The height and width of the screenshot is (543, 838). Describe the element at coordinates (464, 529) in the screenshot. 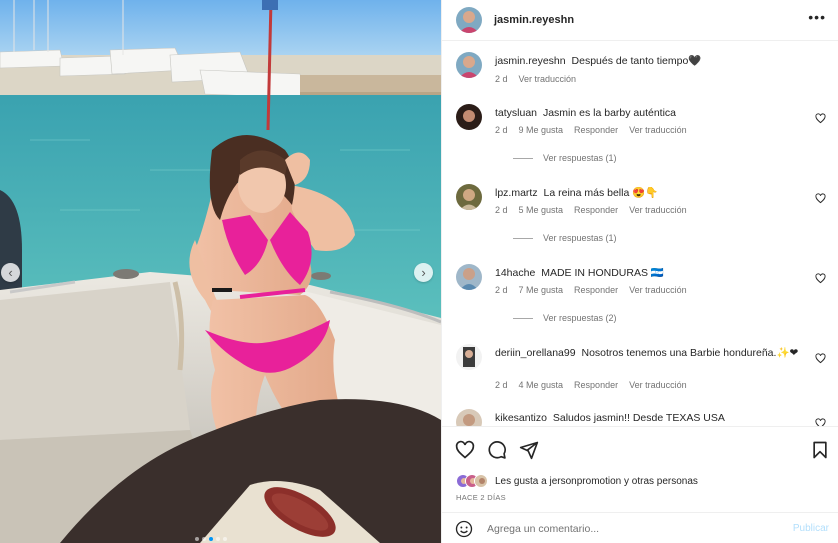

I see `smiley-icon` at that location.